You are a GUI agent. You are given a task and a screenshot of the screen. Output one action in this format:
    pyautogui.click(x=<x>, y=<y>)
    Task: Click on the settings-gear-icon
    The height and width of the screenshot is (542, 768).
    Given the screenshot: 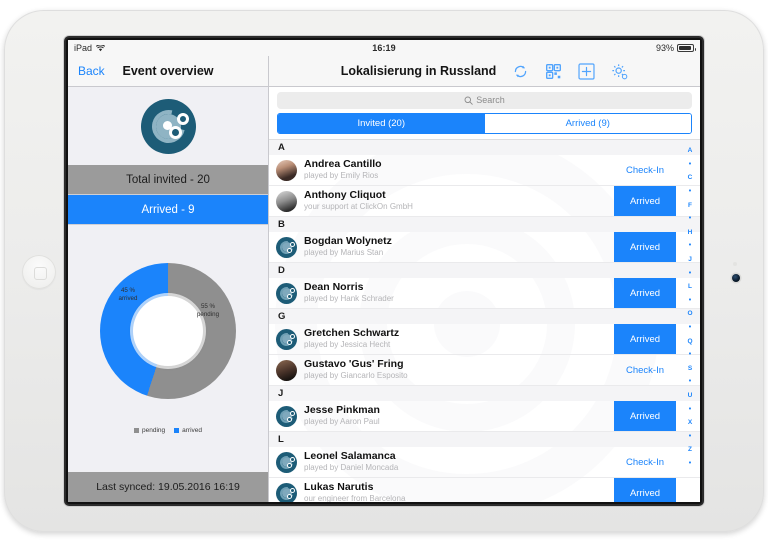 What is the action you would take?
    pyautogui.click(x=619, y=71)
    